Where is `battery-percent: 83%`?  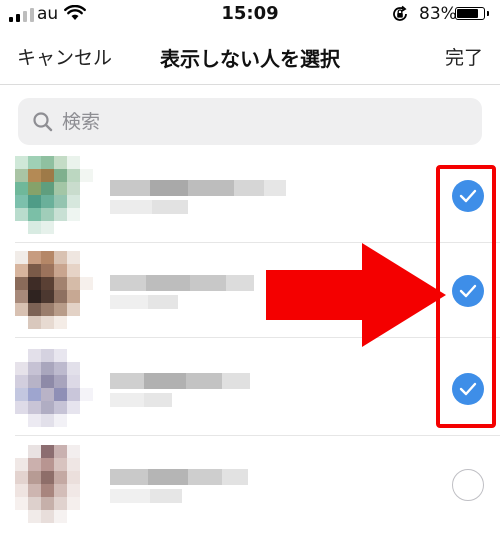 battery-percent: 83% is located at coordinates (438, 14).